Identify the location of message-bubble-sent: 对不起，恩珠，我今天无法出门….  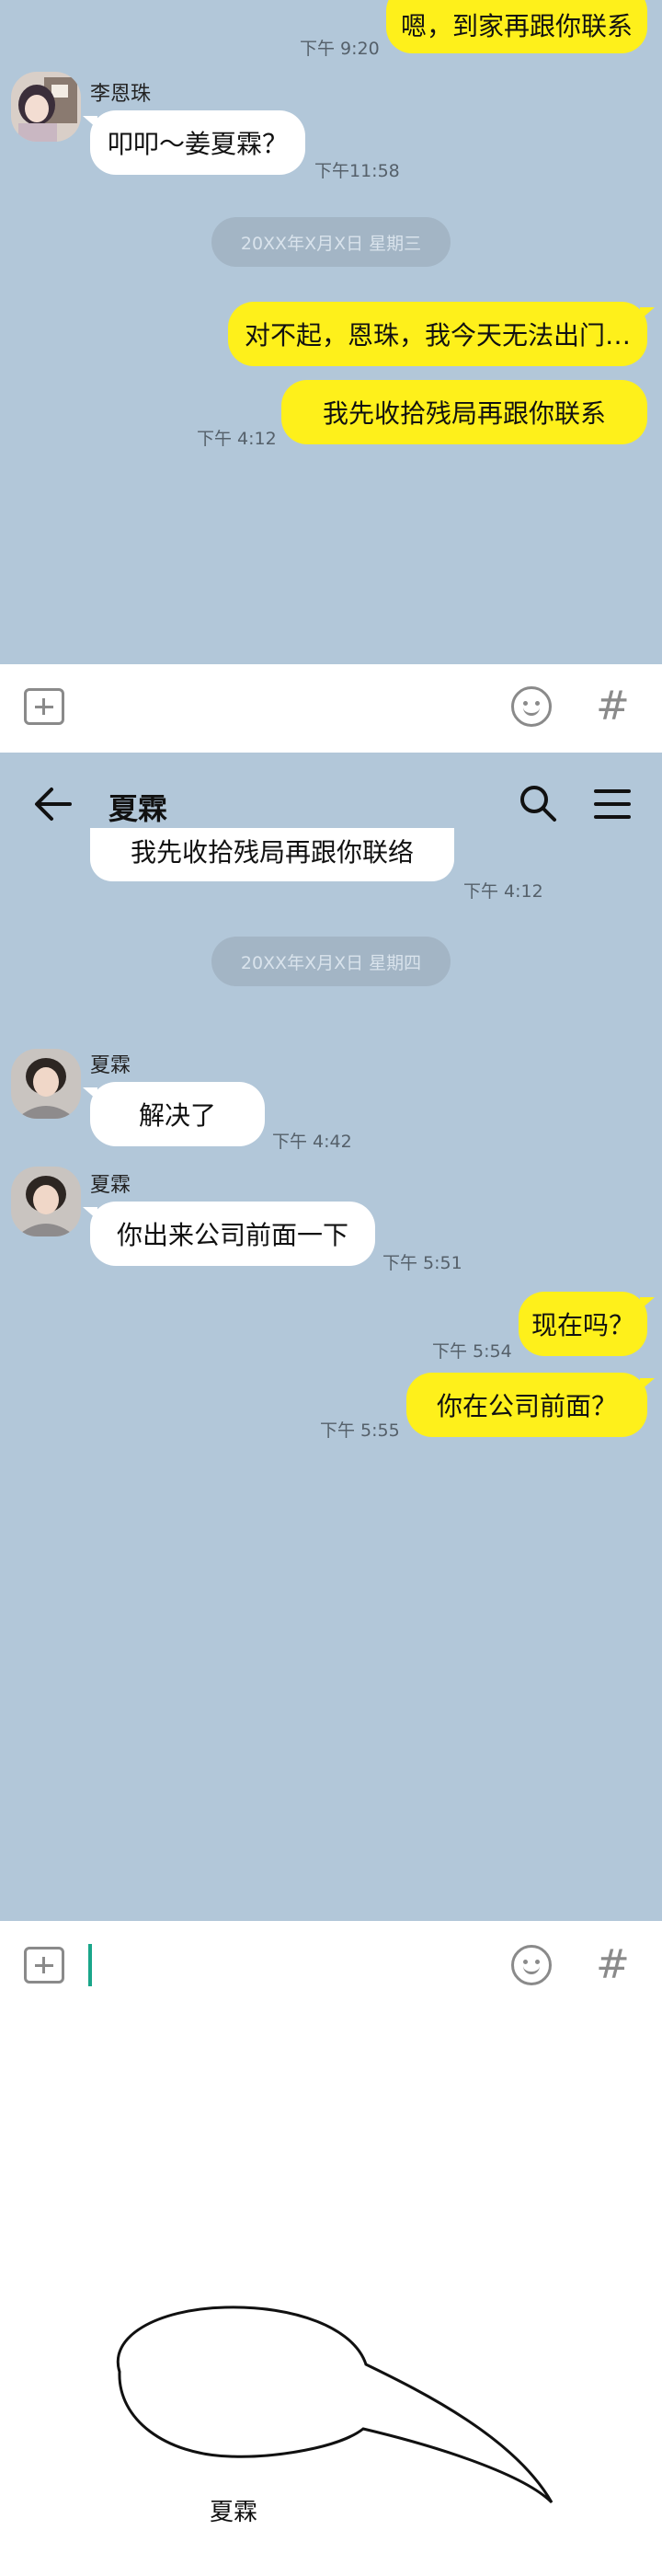
(441, 334).